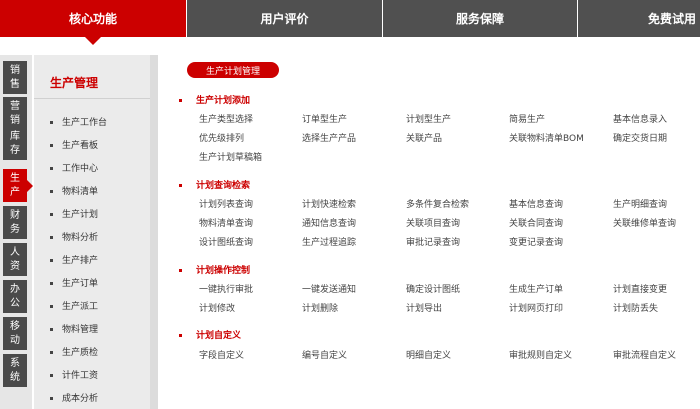 The width and height of the screenshot is (700, 409). I want to click on category-hr: 人资, so click(15, 259).